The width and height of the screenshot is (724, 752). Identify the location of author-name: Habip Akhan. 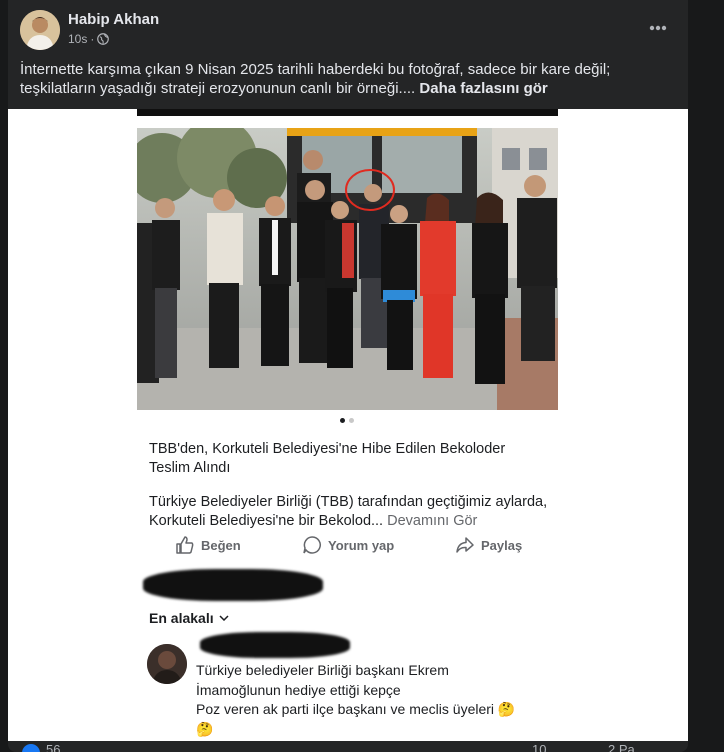
(113, 19).